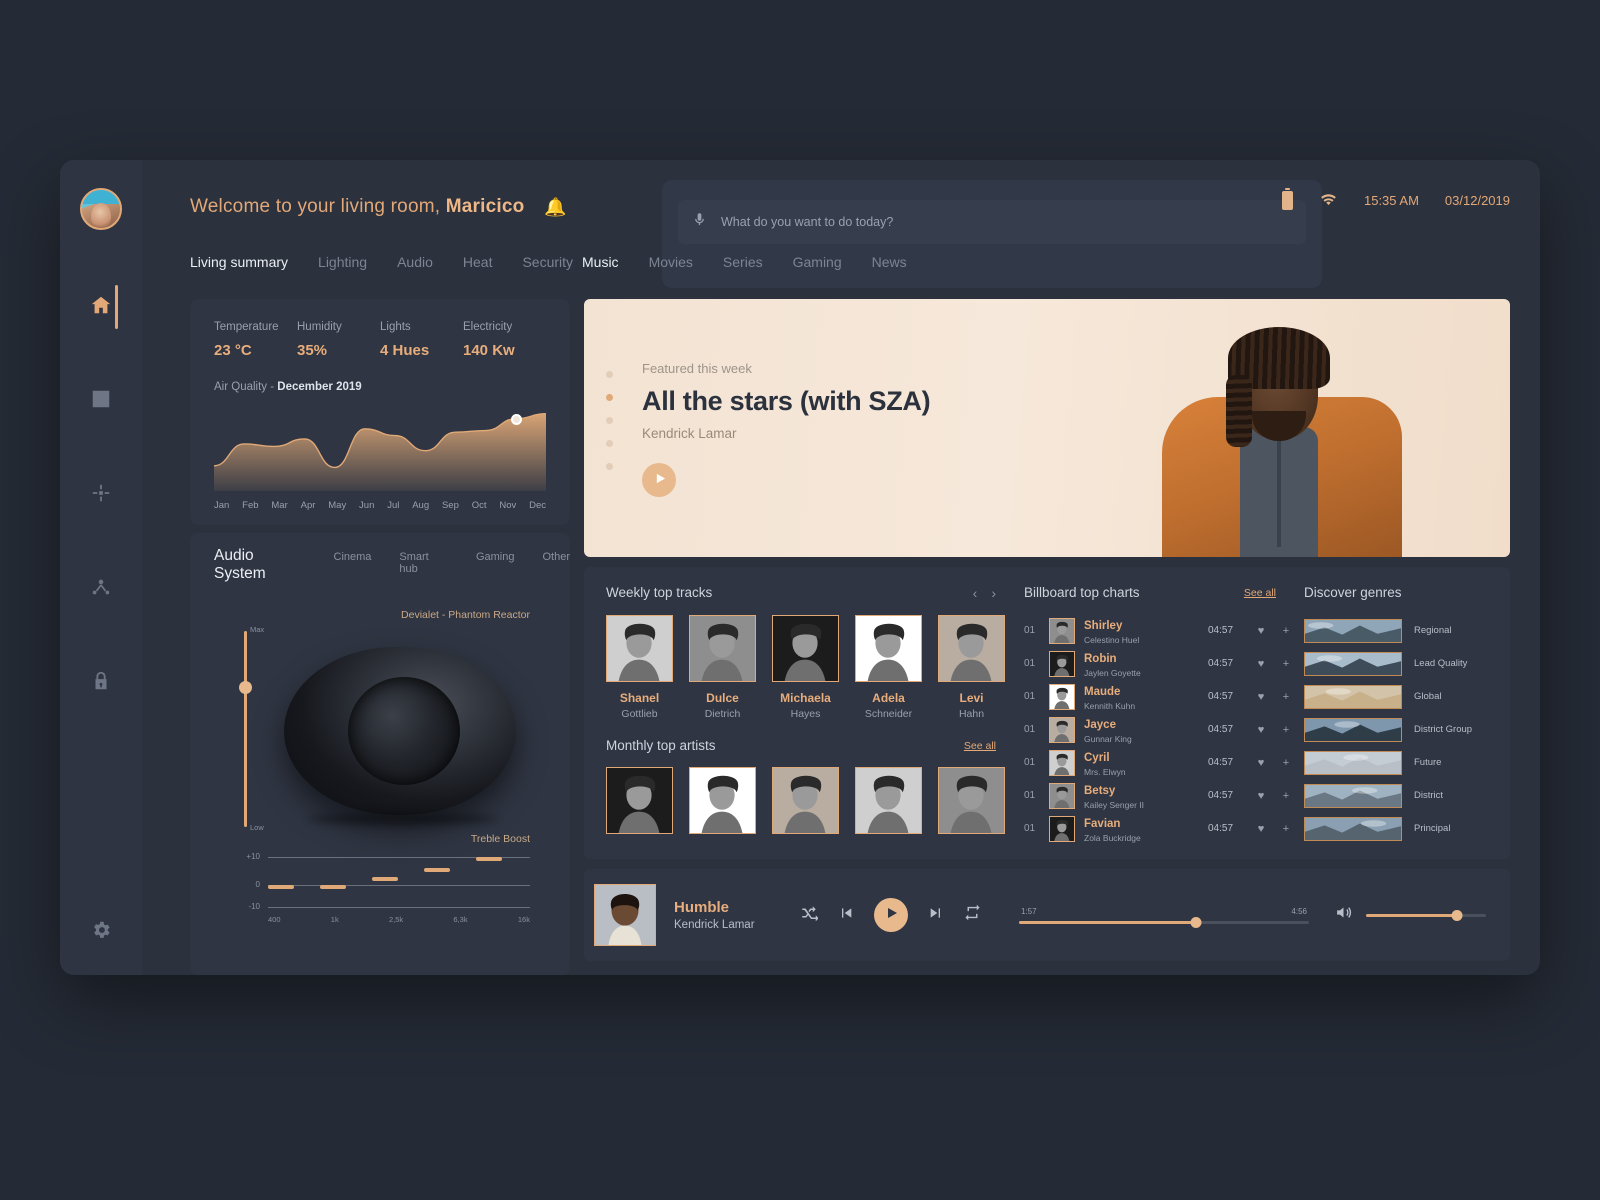 The width and height of the screenshot is (1600, 1200). I want to click on billboard-see-all: See all, so click(1260, 593).